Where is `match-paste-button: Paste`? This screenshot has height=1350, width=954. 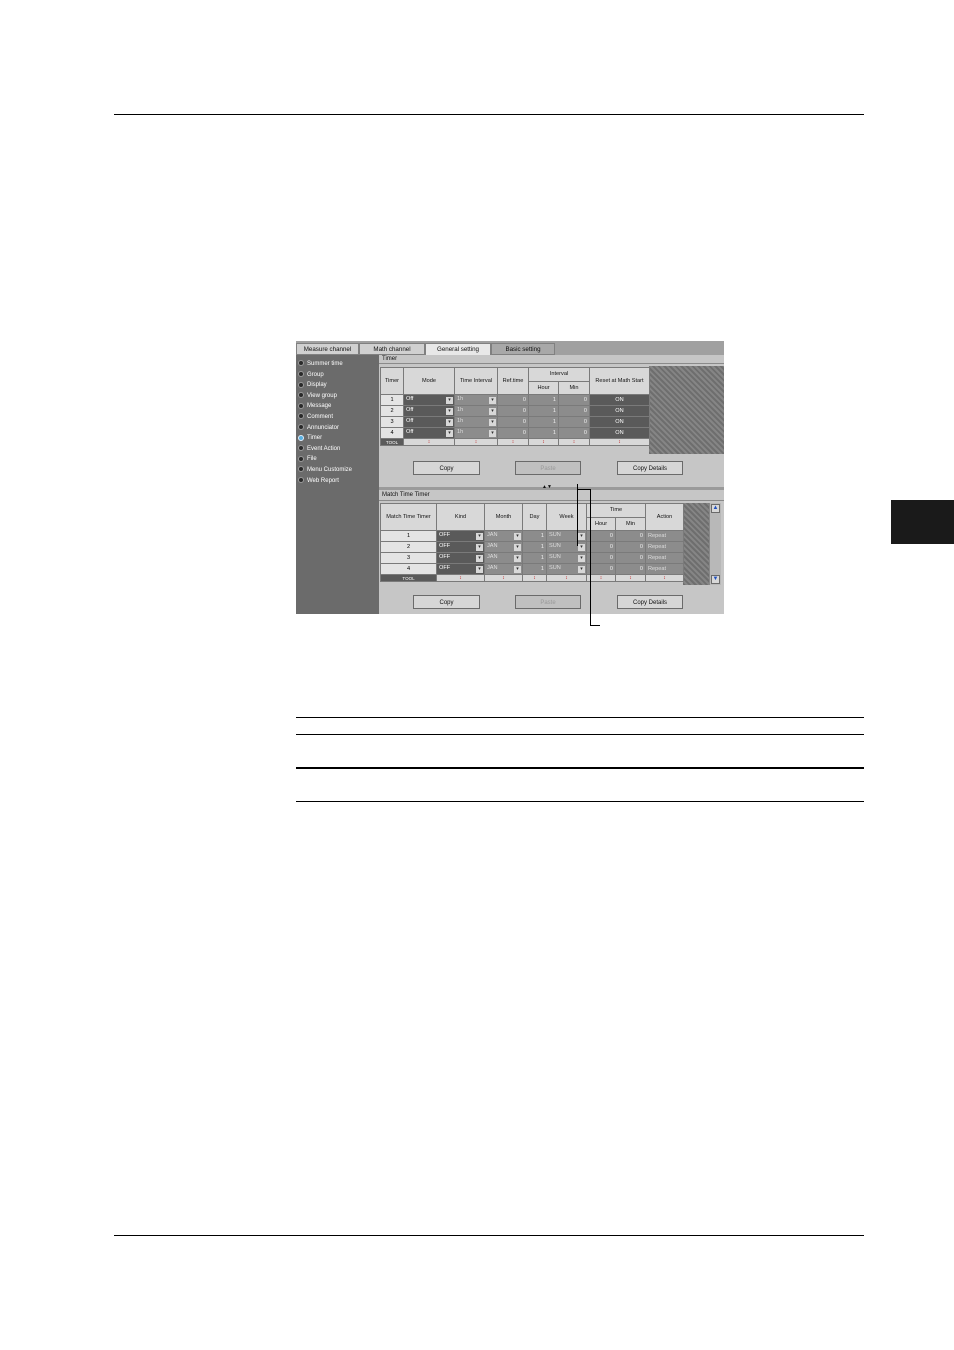 match-paste-button: Paste is located at coordinates (548, 602).